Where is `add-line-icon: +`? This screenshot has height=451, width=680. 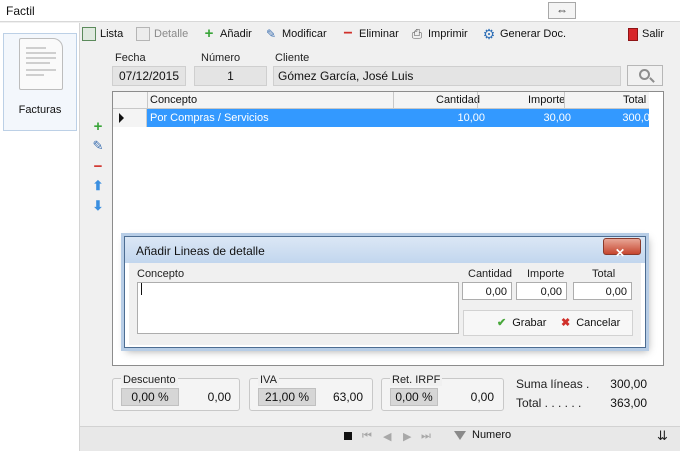 add-line-icon: + is located at coordinates (98, 128).